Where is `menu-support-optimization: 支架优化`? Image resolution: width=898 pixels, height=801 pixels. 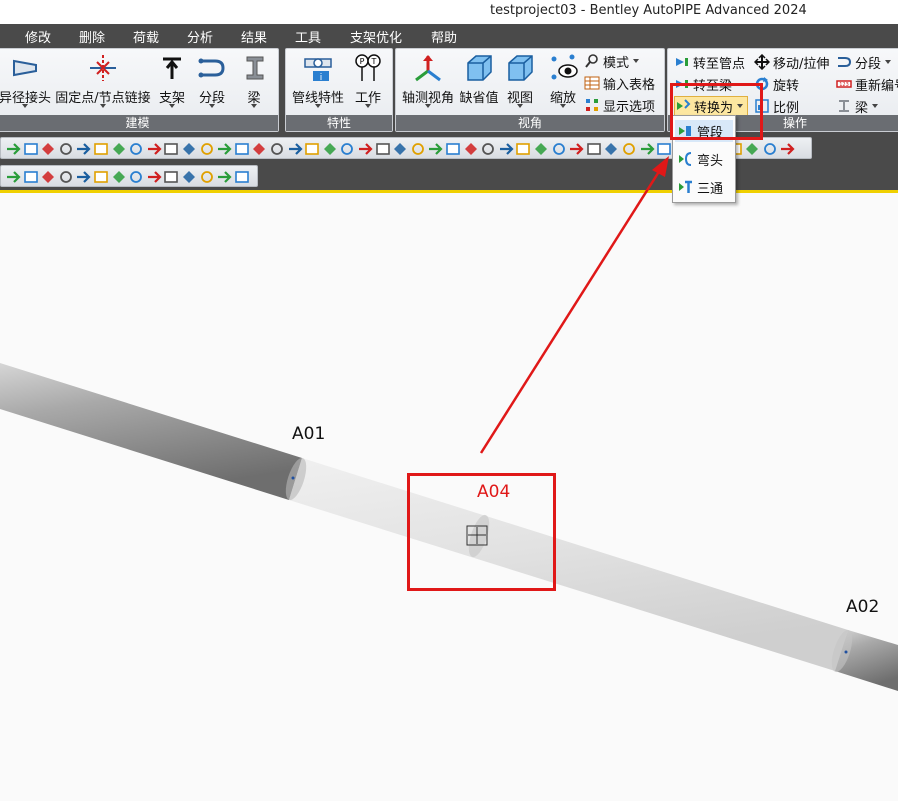
menu-support-optimization: 支架优化 is located at coordinates (376, 36).